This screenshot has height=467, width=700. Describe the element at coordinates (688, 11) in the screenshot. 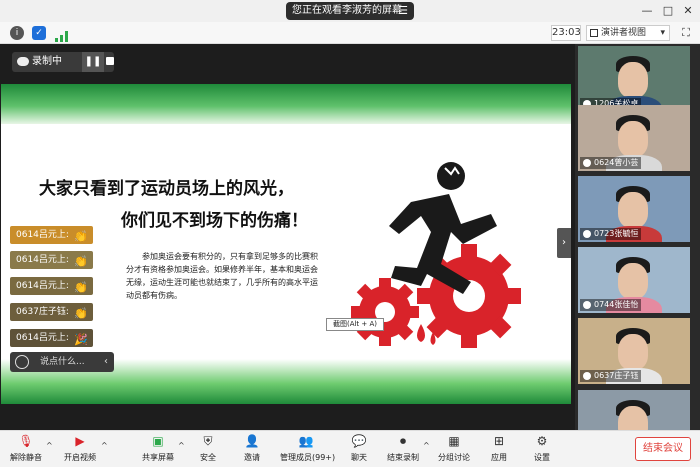

I see `close-button: ✕` at that location.